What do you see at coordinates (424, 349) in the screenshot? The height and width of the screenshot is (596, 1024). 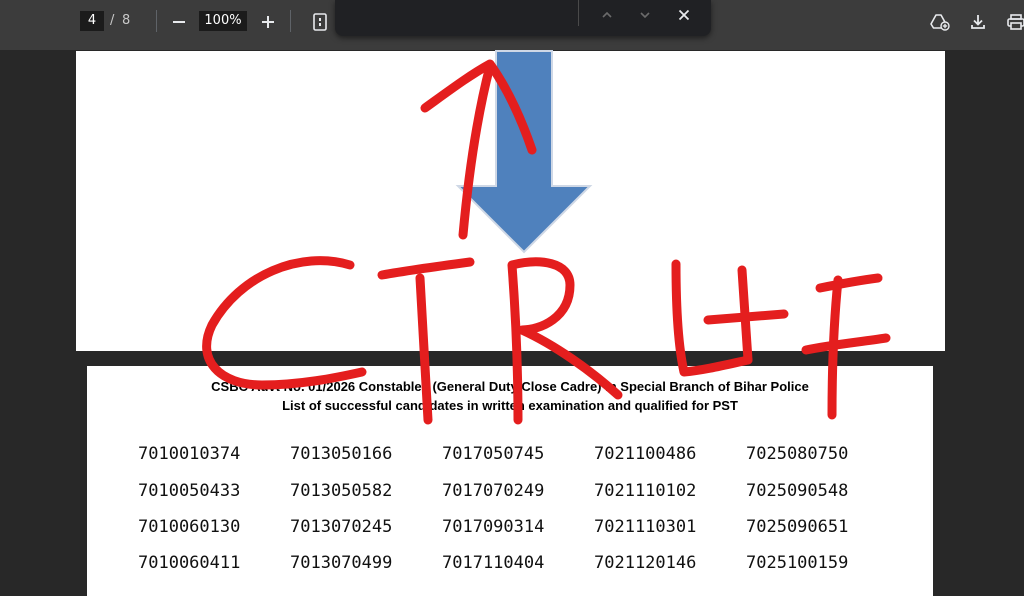 I see `letter-t-stem` at bounding box center [424, 349].